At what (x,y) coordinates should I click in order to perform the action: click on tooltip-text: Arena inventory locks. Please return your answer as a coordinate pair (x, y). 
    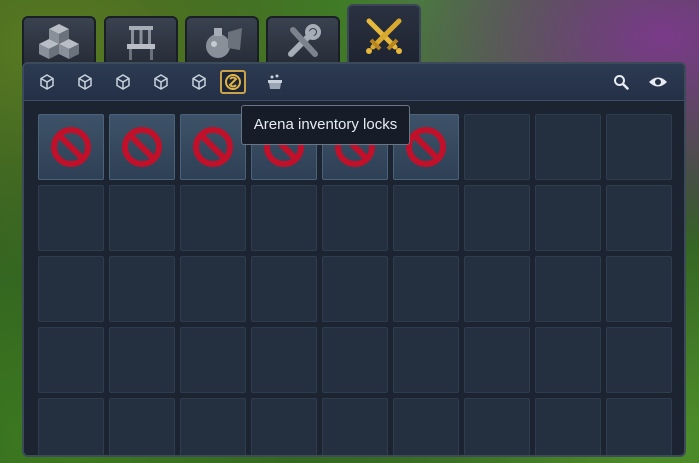
    Looking at the image, I should click on (325, 124).